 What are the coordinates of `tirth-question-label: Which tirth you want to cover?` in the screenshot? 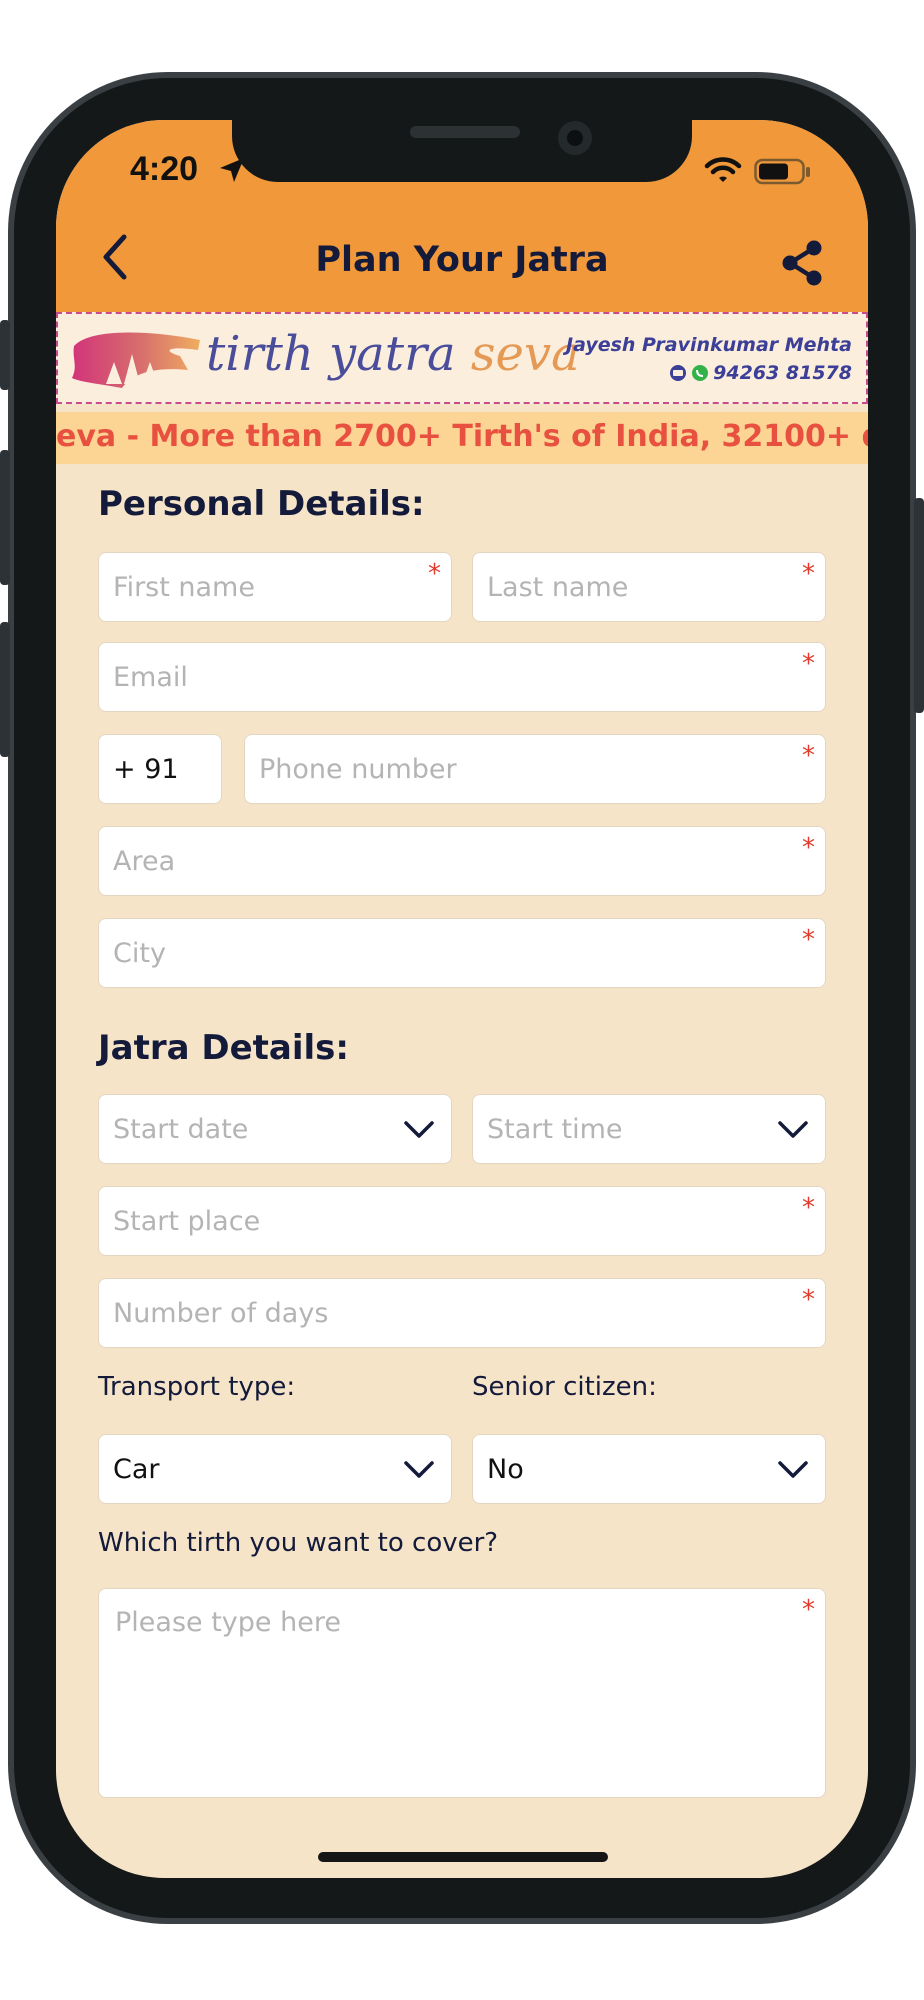 It's located at (298, 1543).